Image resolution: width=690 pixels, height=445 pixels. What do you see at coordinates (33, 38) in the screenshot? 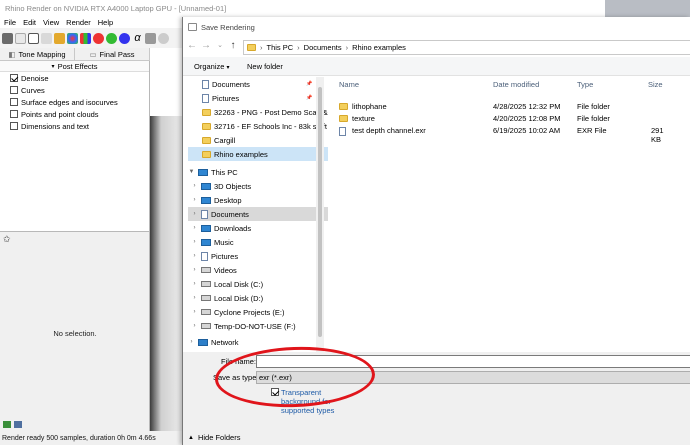
I see `frame-icon` at bounding box center [33, 38].